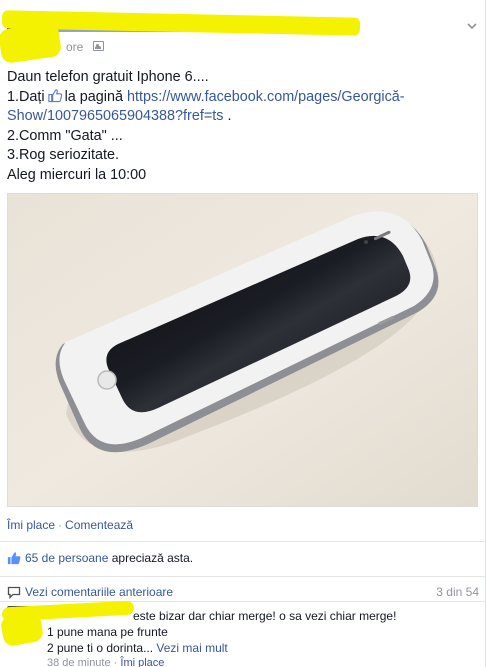 This screenshot has height=667, width=486. Describe the element at coordinates (63, 155) in the screenshot. I see `post-line: 3.Rog seriozitate.` at that location.